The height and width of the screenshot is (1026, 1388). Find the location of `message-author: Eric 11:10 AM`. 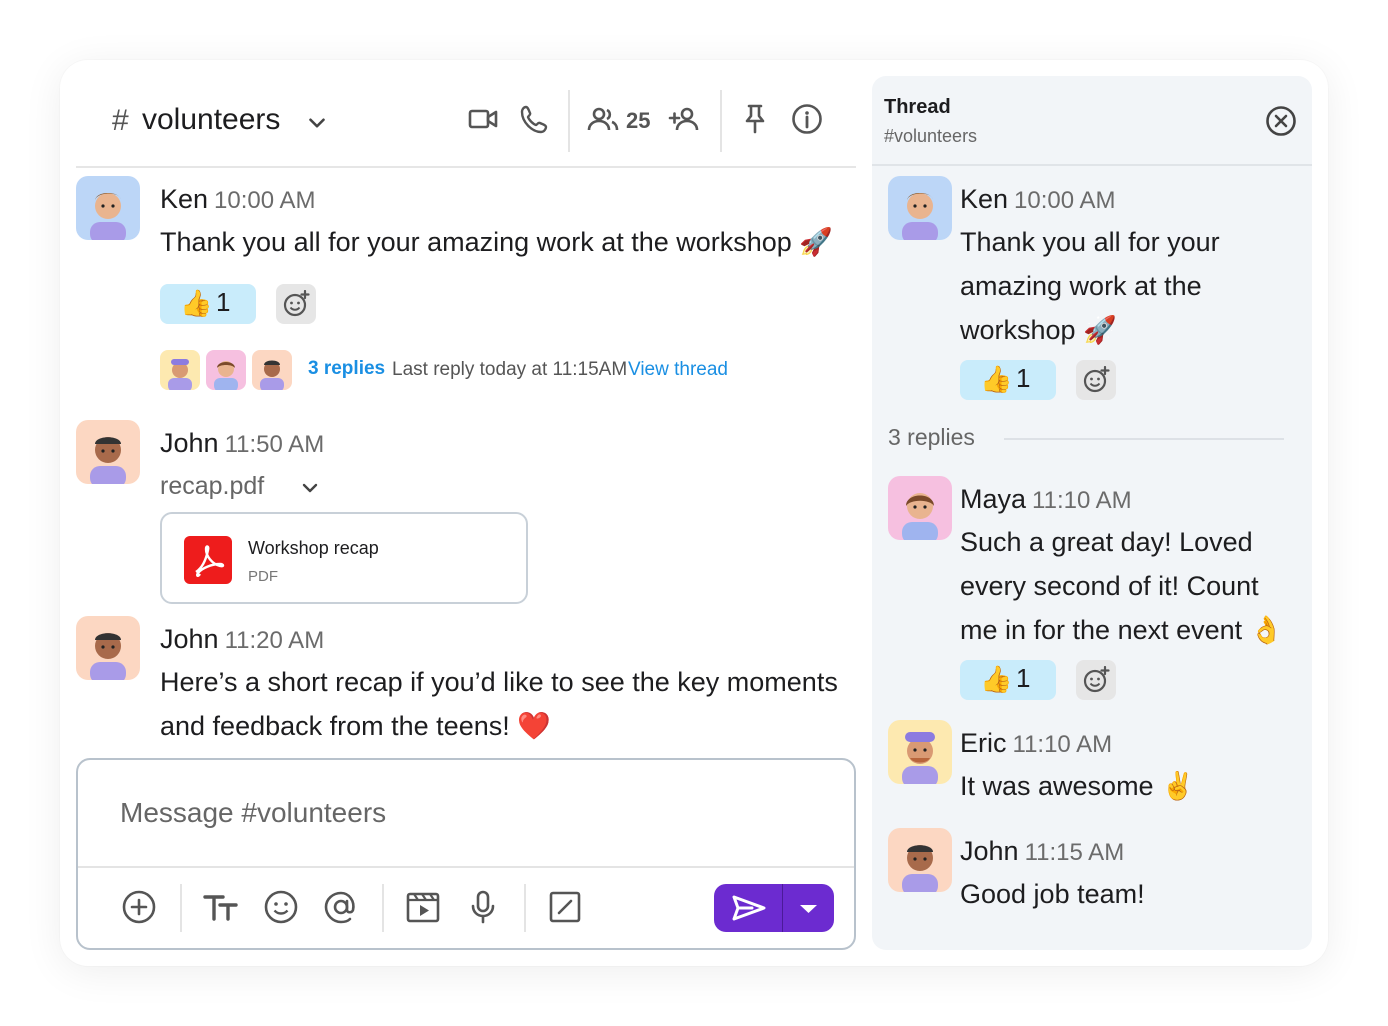

message-author: Eric 11:10 AM is located at coordinates (1036, 743).